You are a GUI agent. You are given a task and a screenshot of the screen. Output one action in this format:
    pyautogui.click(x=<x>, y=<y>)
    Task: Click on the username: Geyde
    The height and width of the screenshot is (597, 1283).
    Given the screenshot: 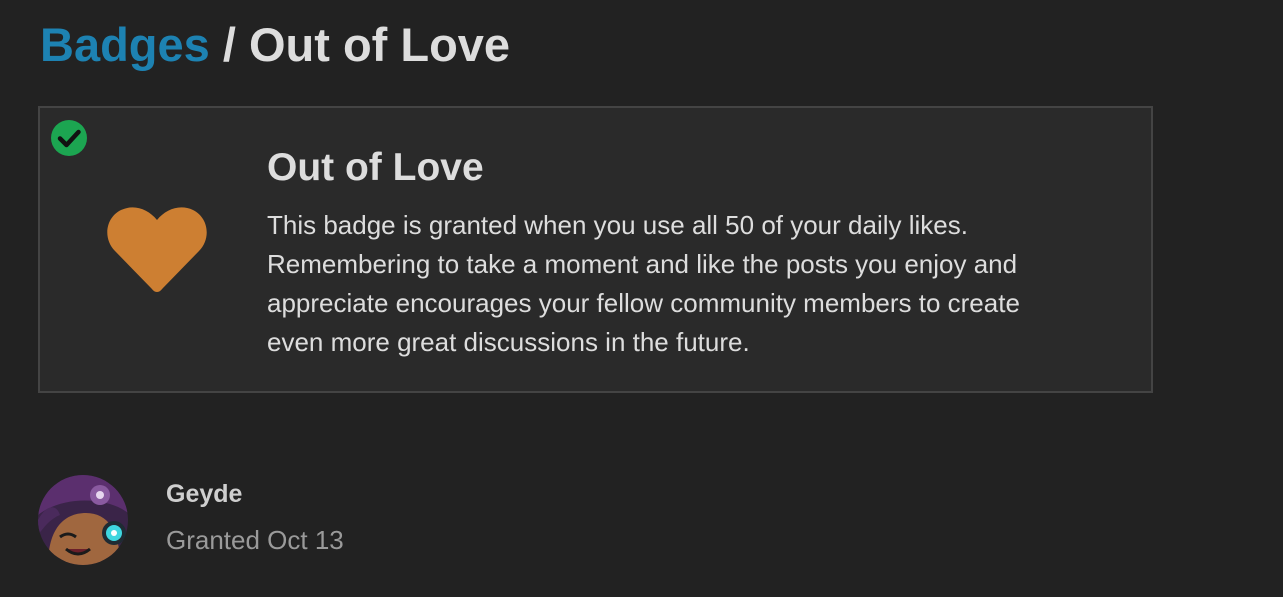 What is the action you would take?
    pyautogui.click(x=204, y=494)
    